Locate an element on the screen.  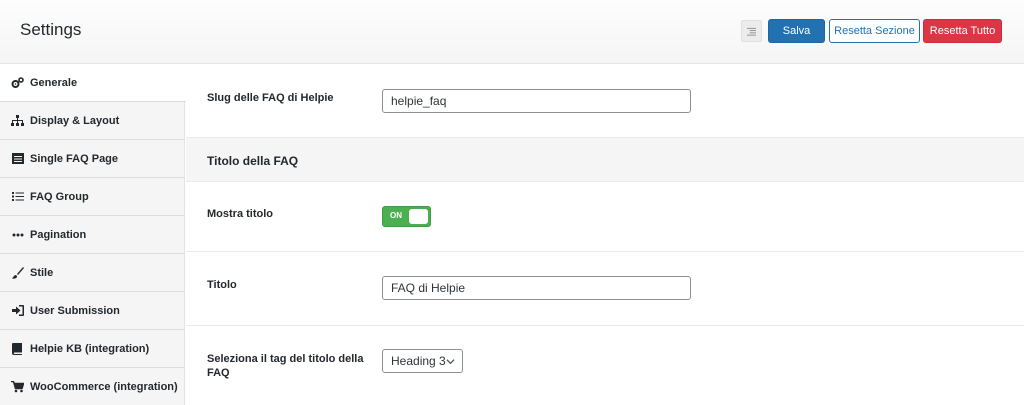
save-button: Salva is located at coordinates (796, 31).